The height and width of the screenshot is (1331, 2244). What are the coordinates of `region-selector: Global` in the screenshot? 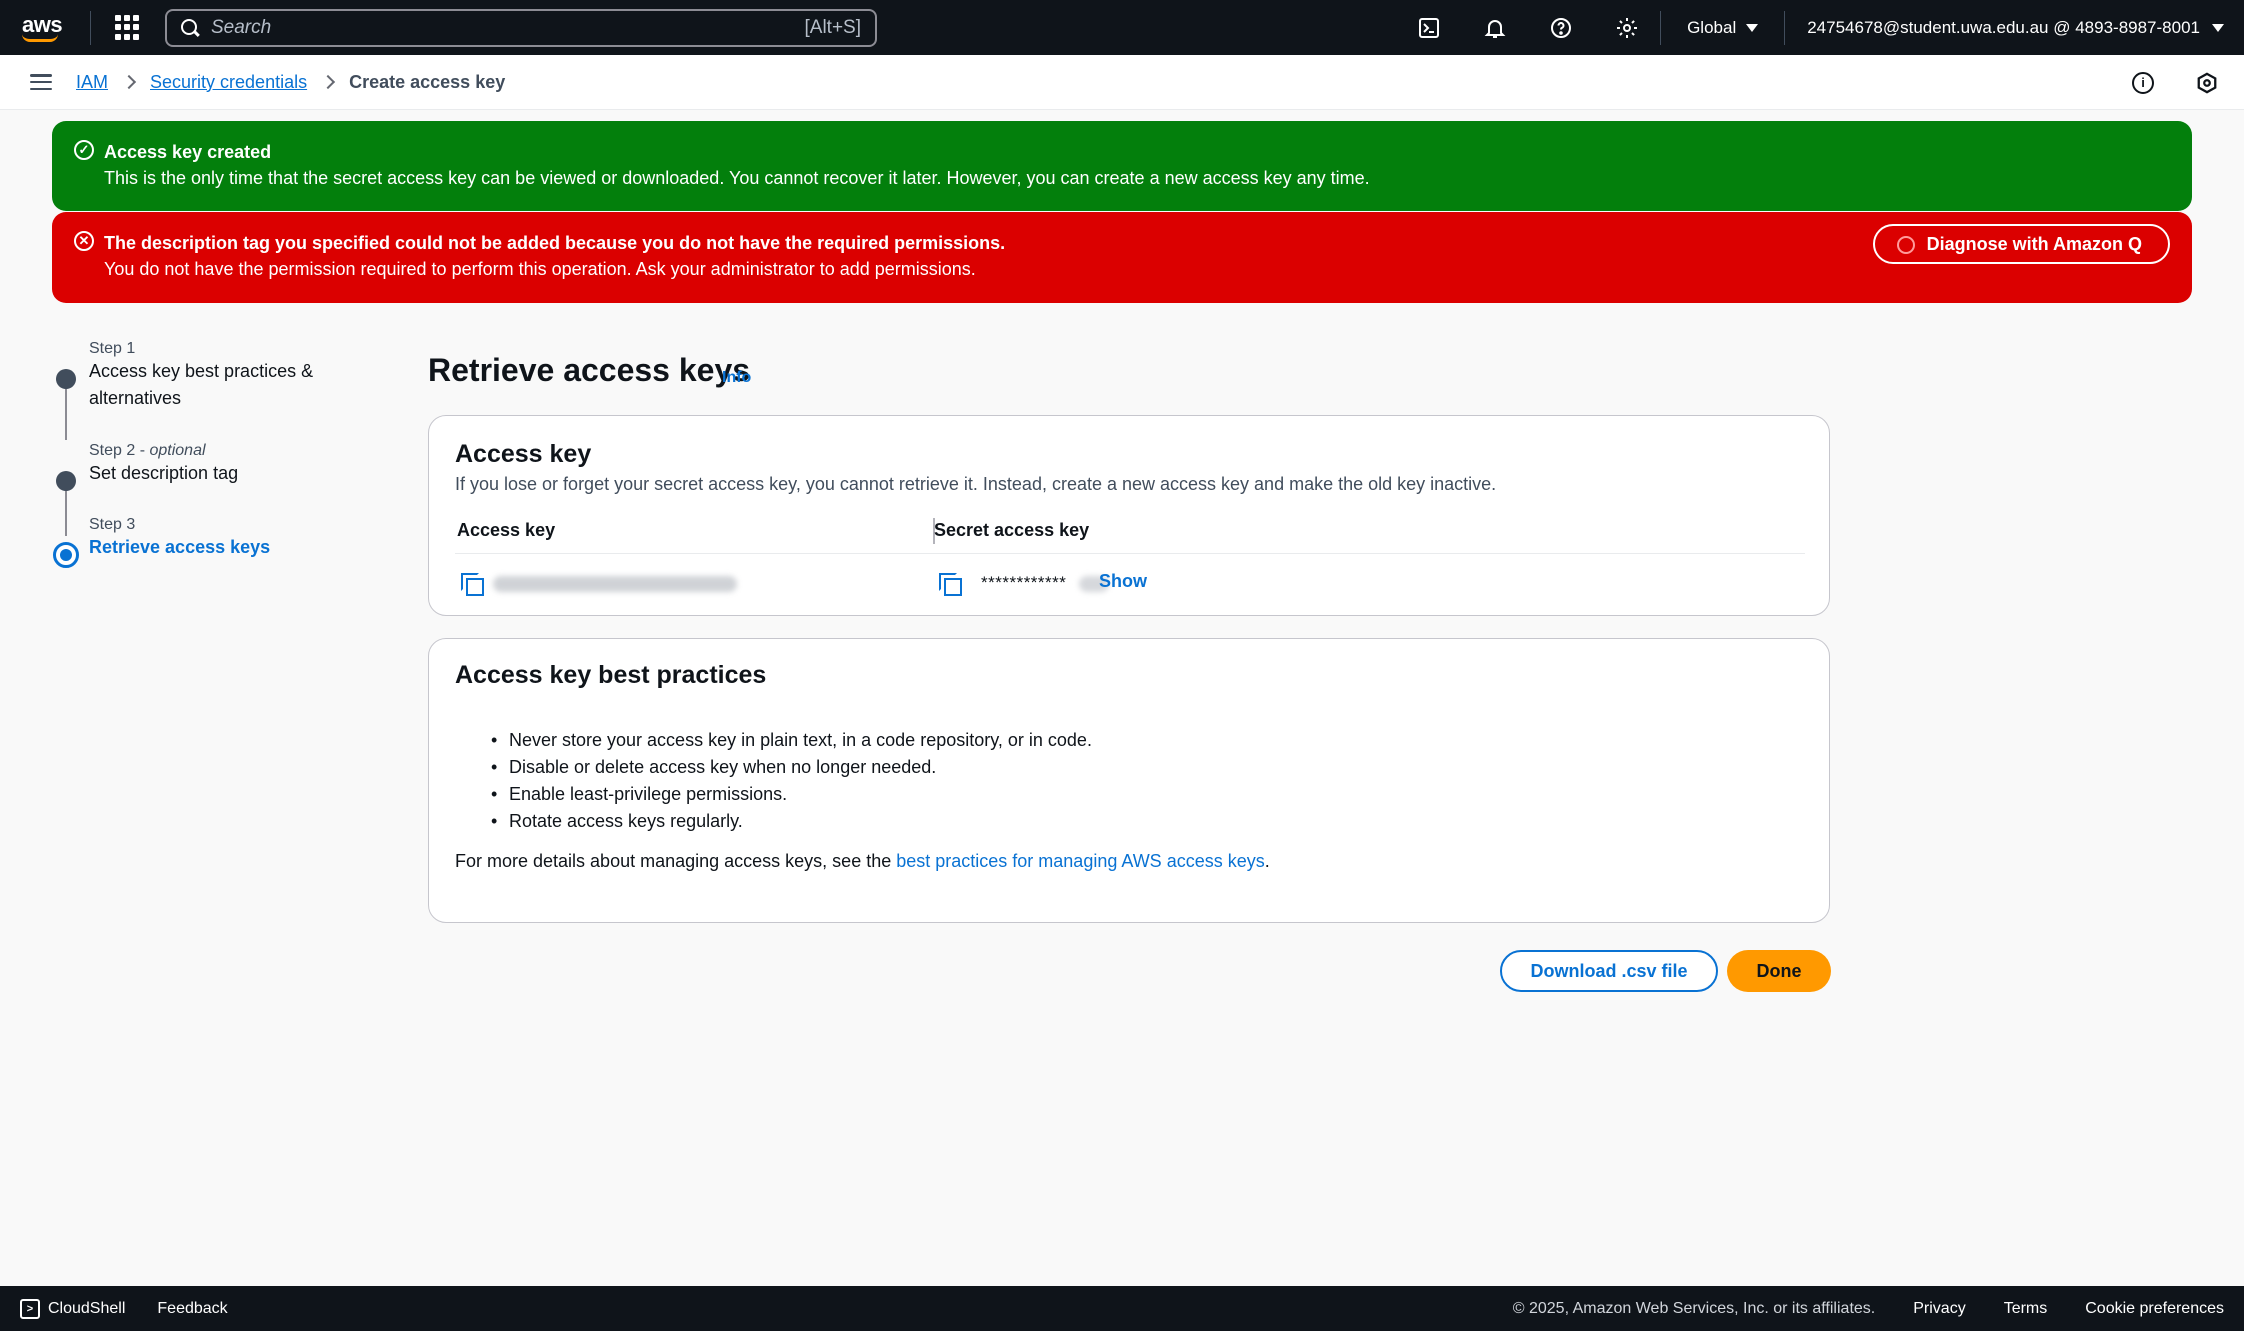 It's located at (1722, 28).